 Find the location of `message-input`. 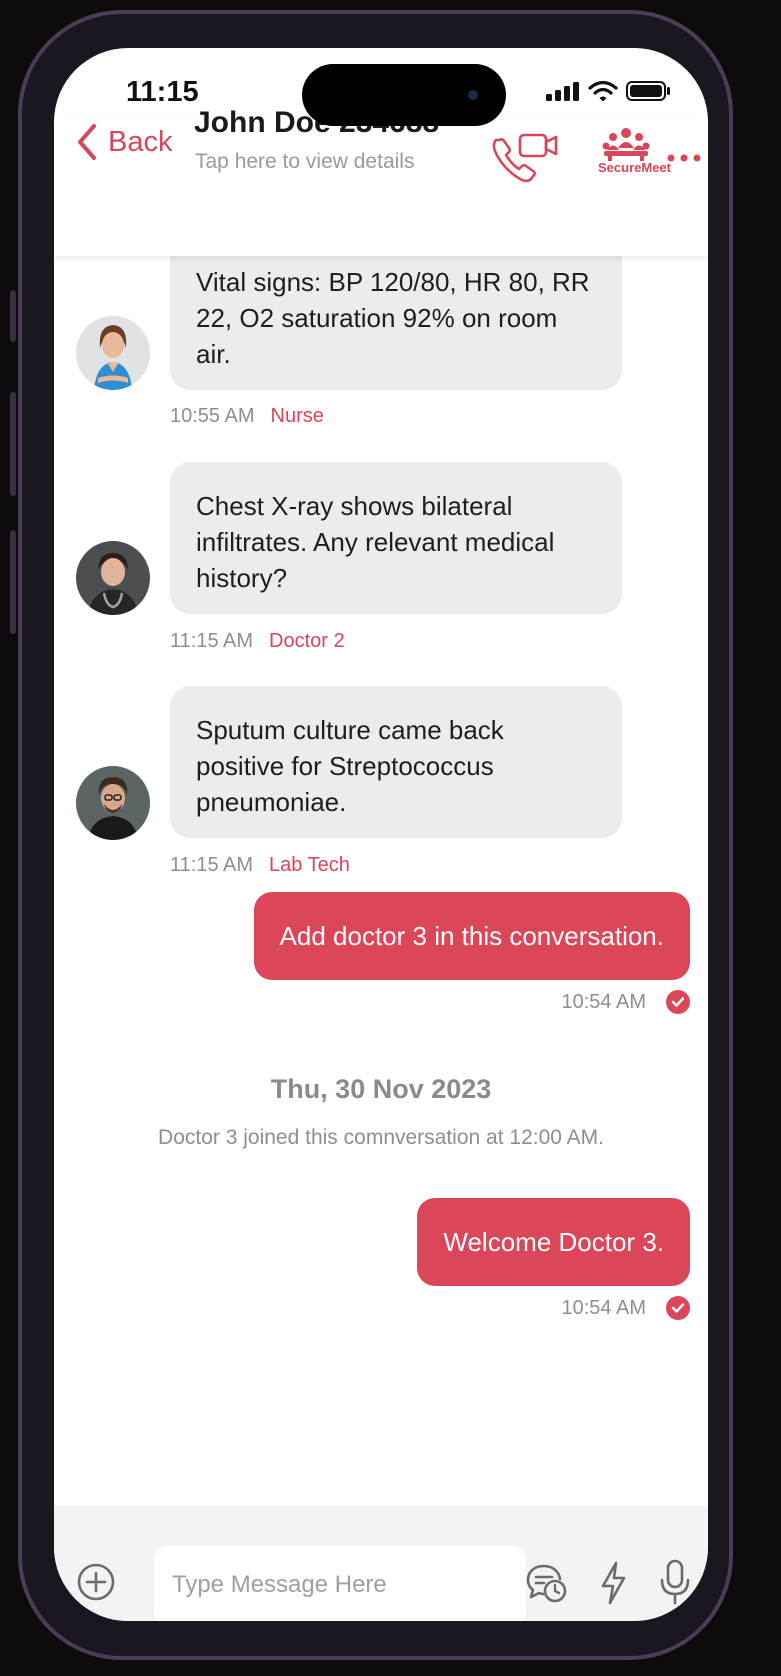

message-input is located at coordinates (340, 1583).